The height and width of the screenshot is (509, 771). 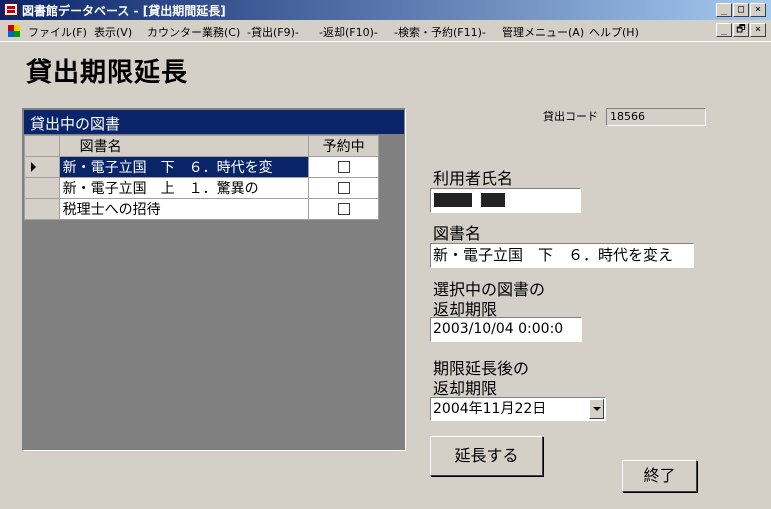 I want to click on user-name-label: 利用者氏名, so click(x=473, y=178).